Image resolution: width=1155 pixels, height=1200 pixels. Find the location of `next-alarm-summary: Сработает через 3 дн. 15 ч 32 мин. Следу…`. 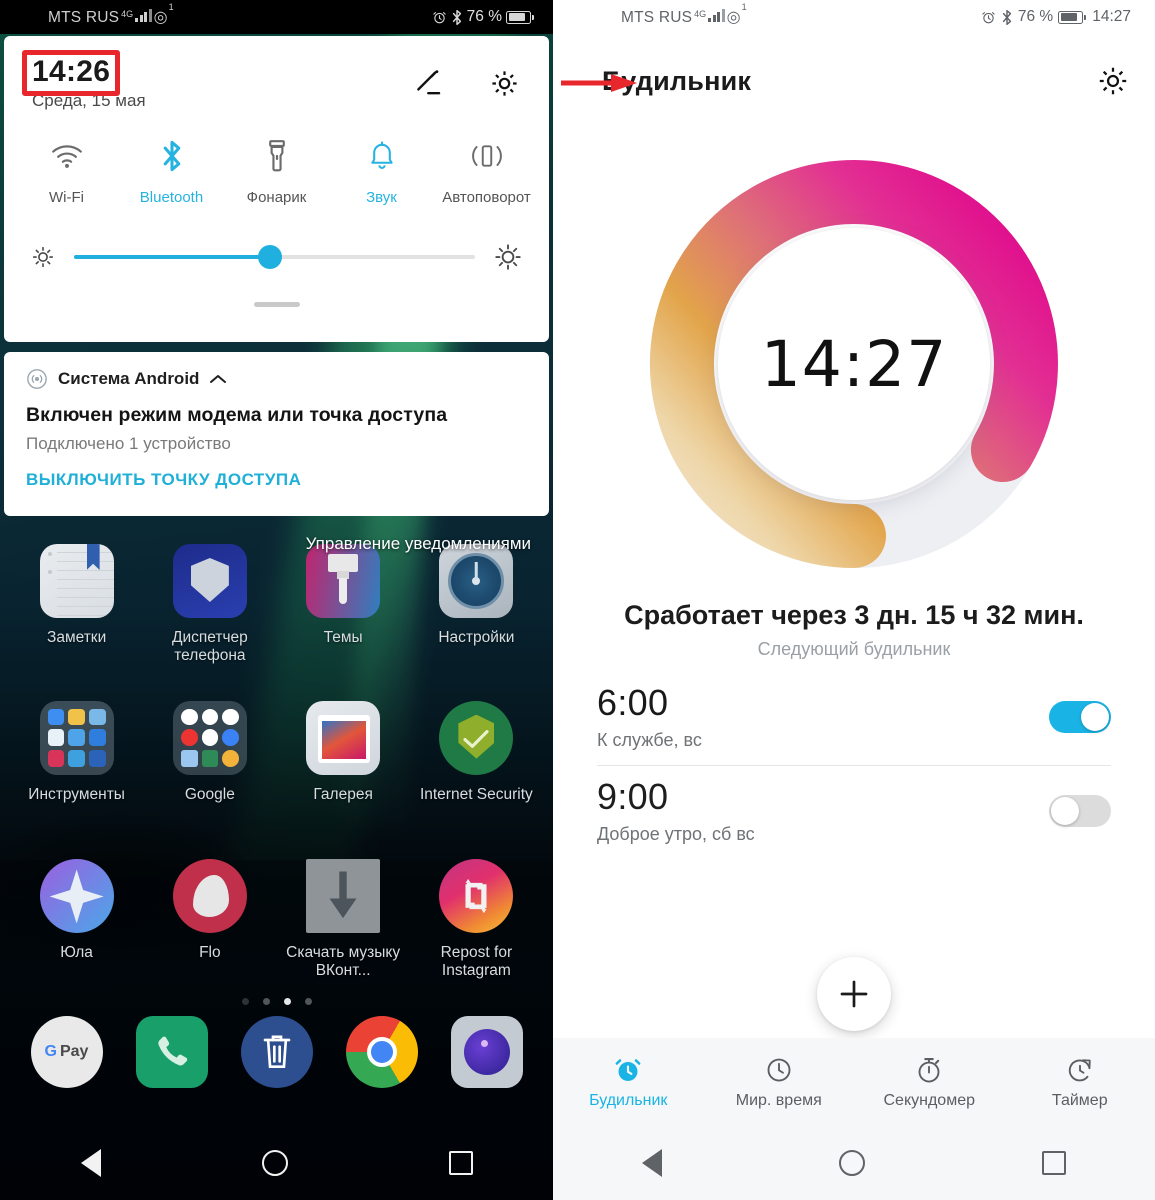

next-alarm-summary: Сработает через 3 дн. 15 ч 32 мин. Следу… is located at coordinates (854, 630).